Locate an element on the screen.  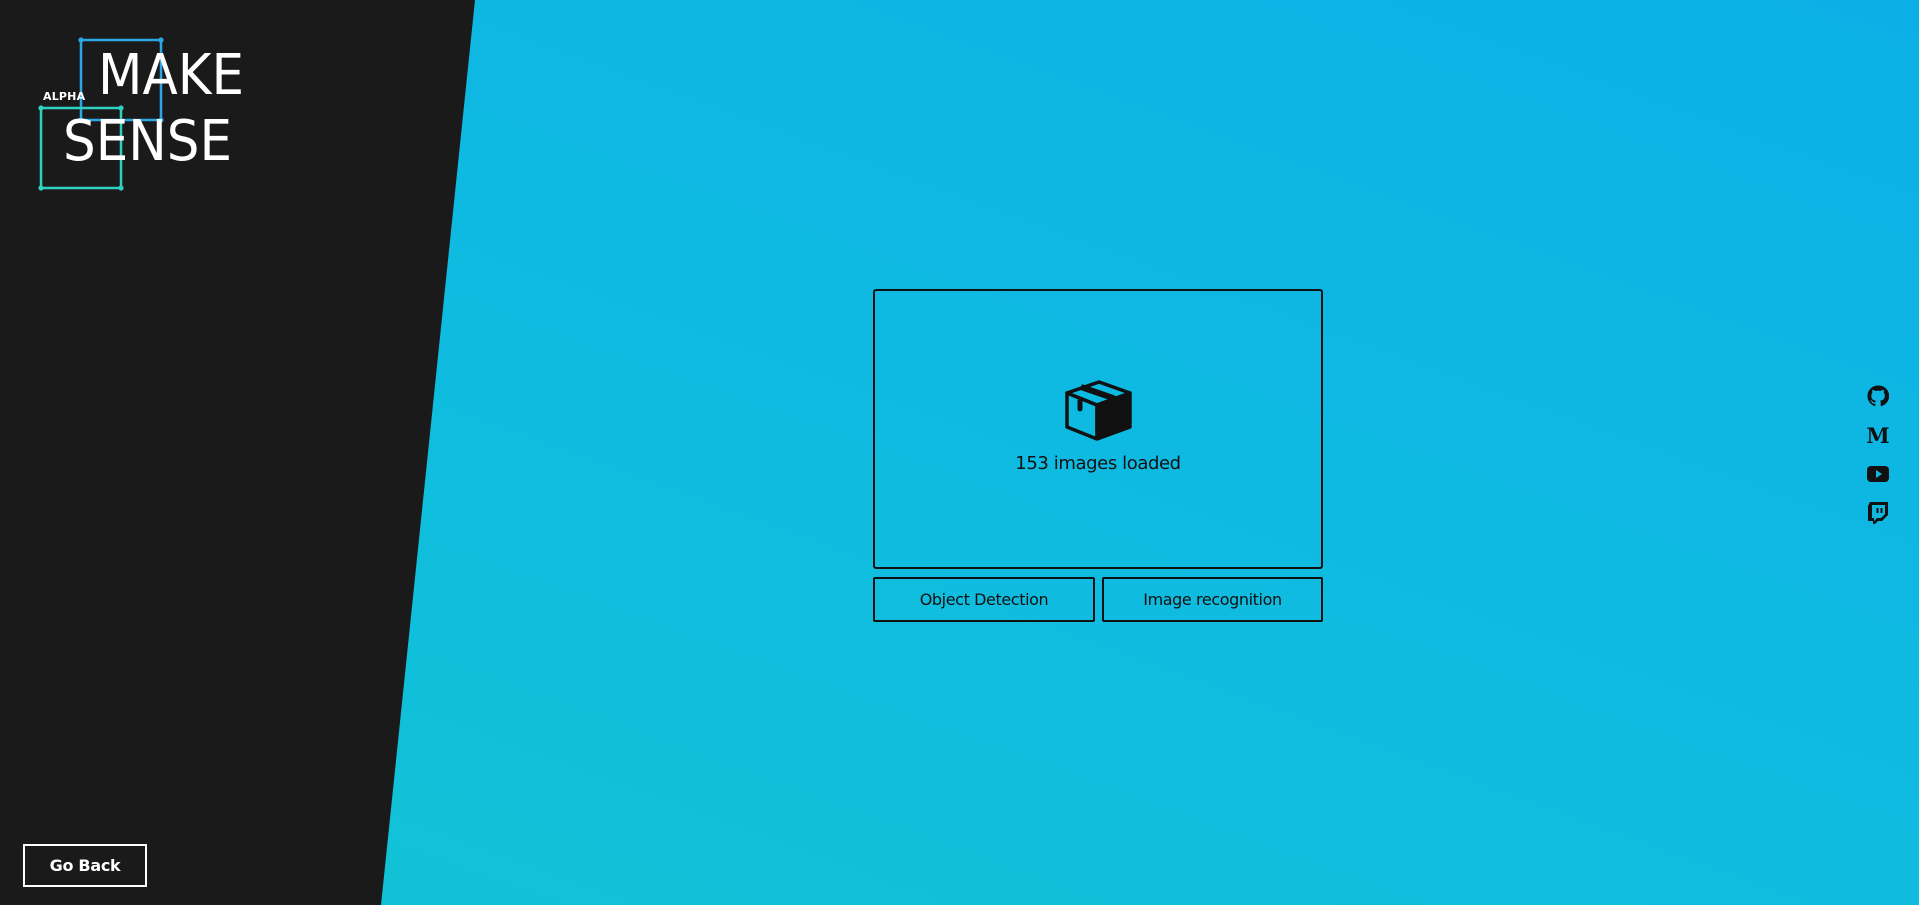
logo-alpha-tag: ALPHA is located at coordinates (64, 96).